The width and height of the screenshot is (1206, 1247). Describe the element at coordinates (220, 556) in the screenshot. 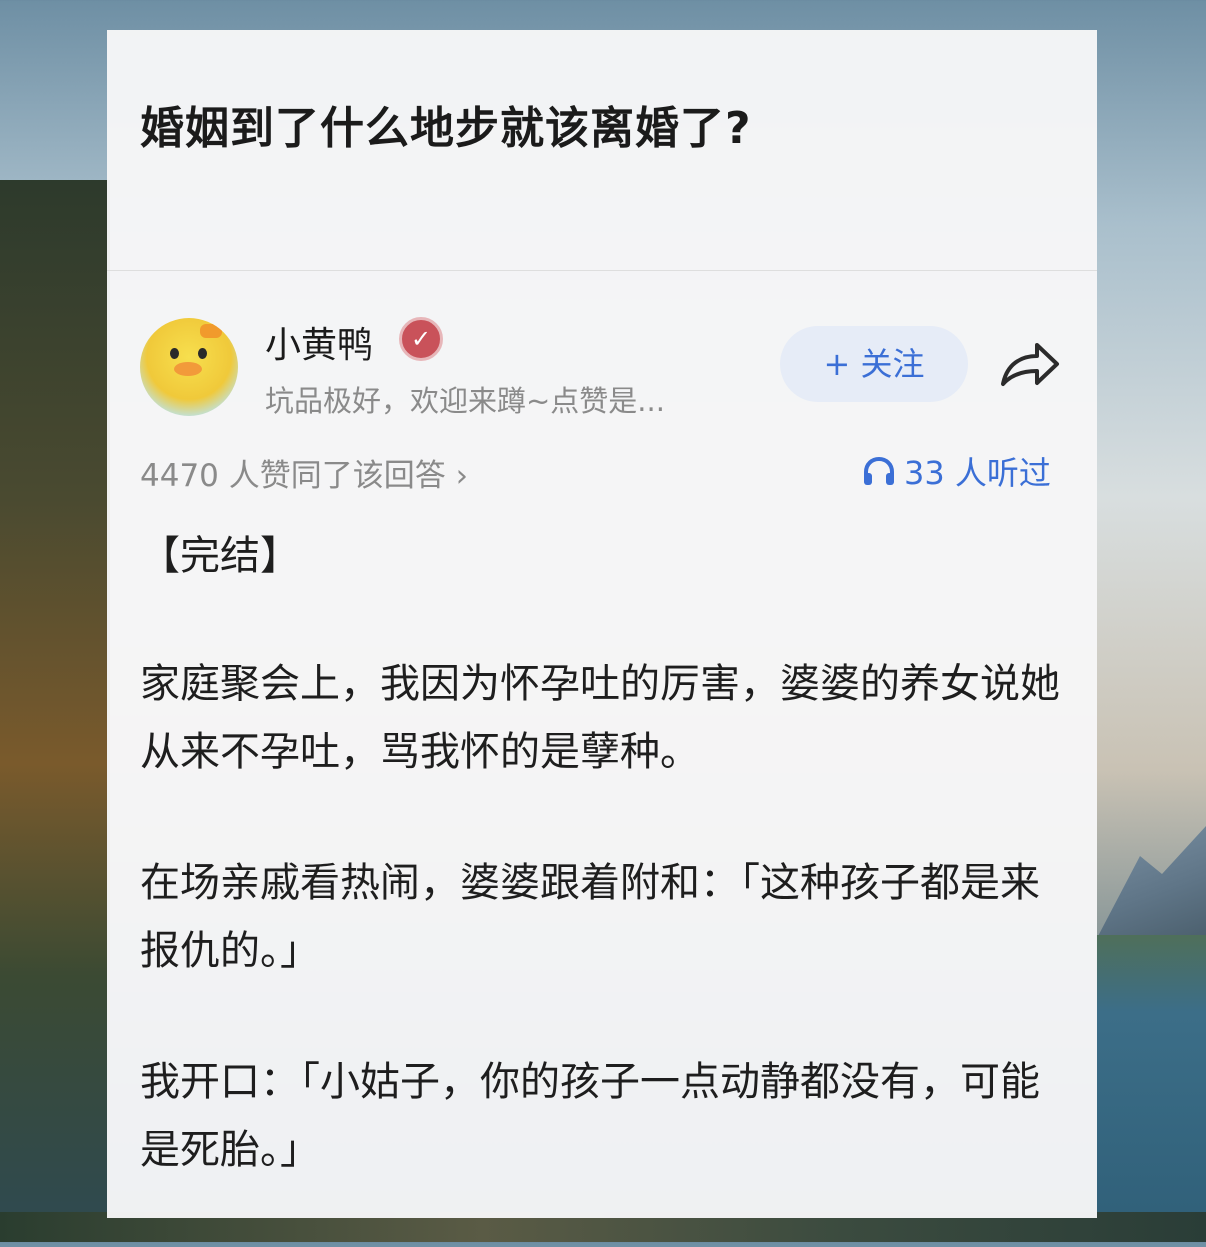

I see `answer-paragraph: 【完结】` at that location.